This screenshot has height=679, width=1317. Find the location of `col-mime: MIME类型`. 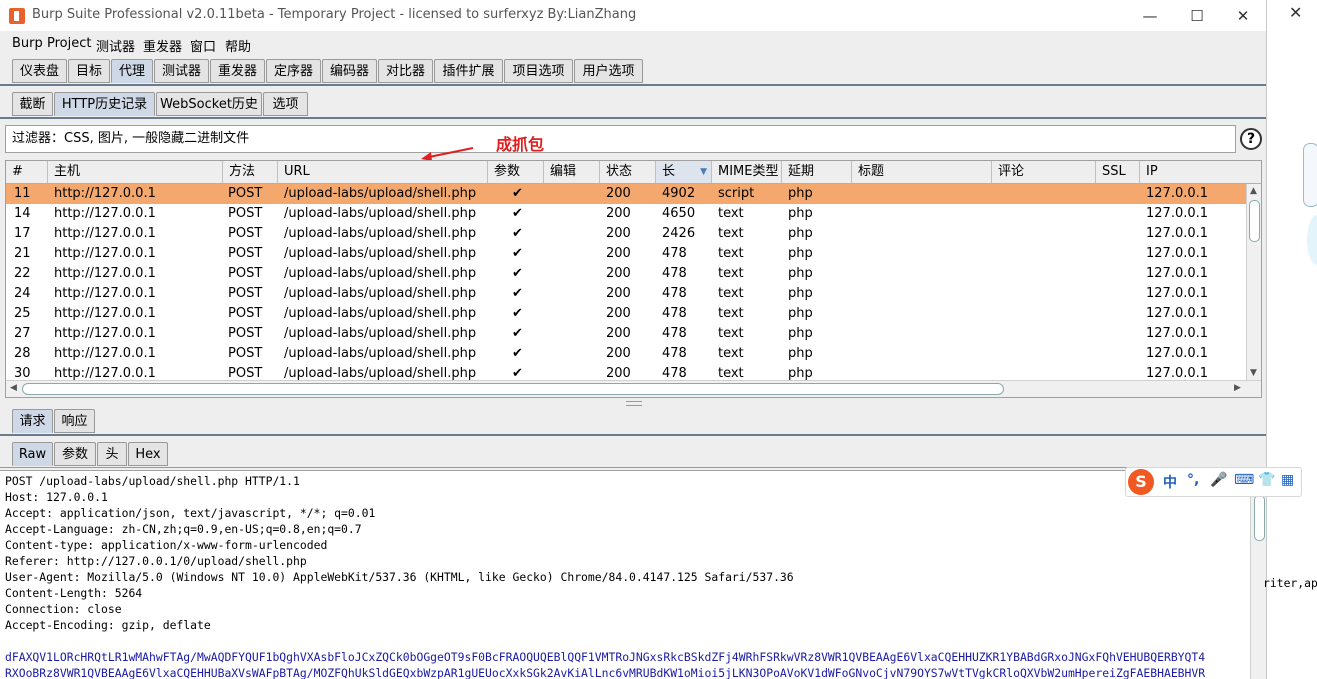

col-mime: MIME类型 is located at coordinates (747, 172).